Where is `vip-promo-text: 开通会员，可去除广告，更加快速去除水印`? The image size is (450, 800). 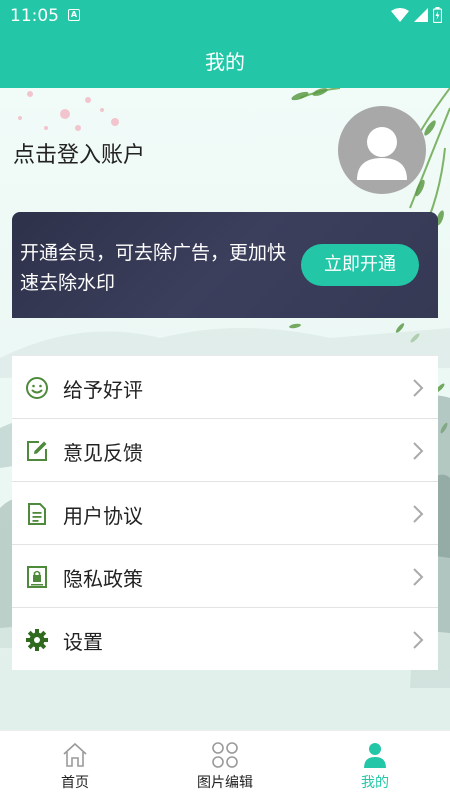 vip-promo-text: 开通会员，可去除广告，更加快速去除水印 is located at coordinates (153, 268).